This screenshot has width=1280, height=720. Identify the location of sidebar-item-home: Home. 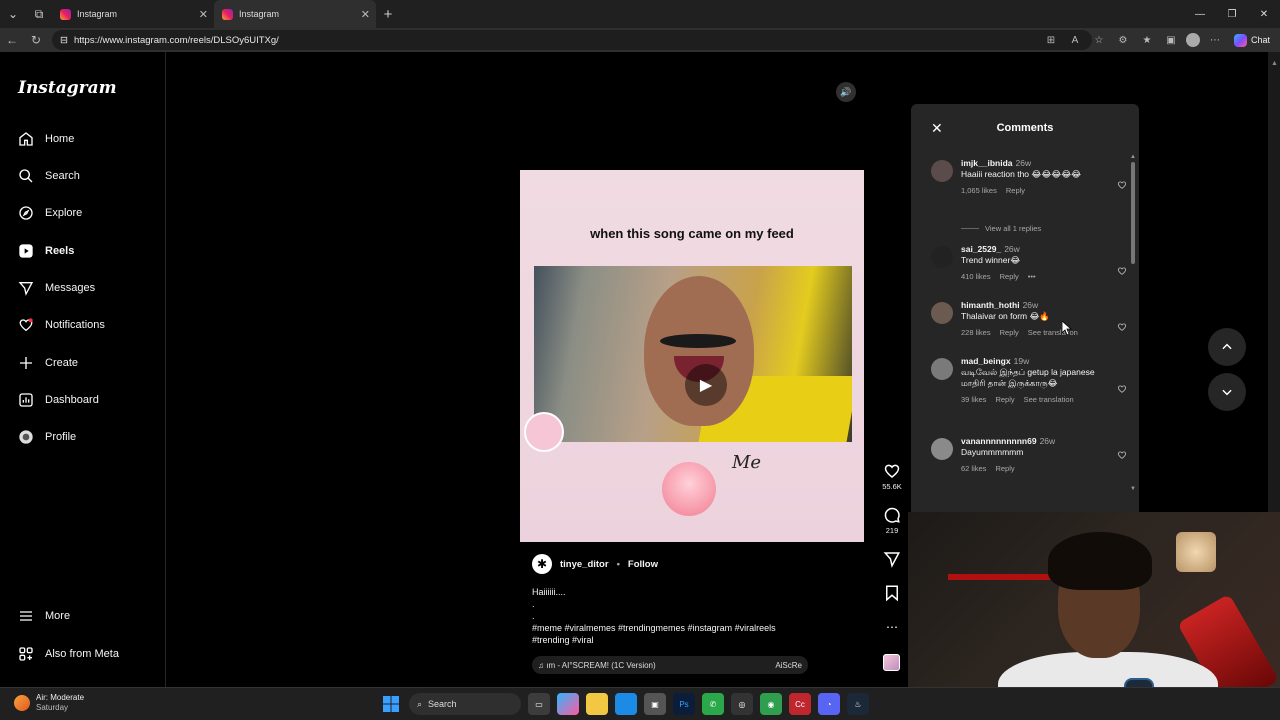
(45, 139).